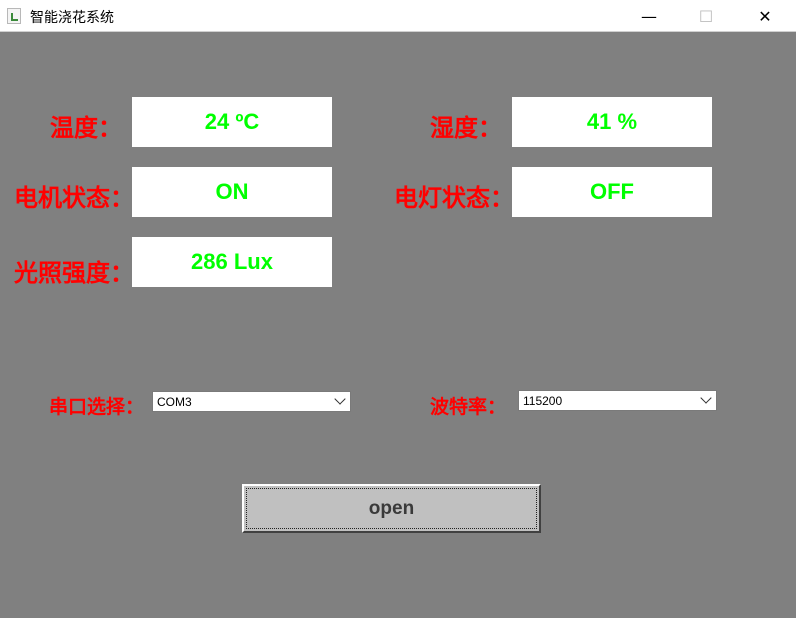  I want to click on motor-status-value: ON, so click(232, 192).